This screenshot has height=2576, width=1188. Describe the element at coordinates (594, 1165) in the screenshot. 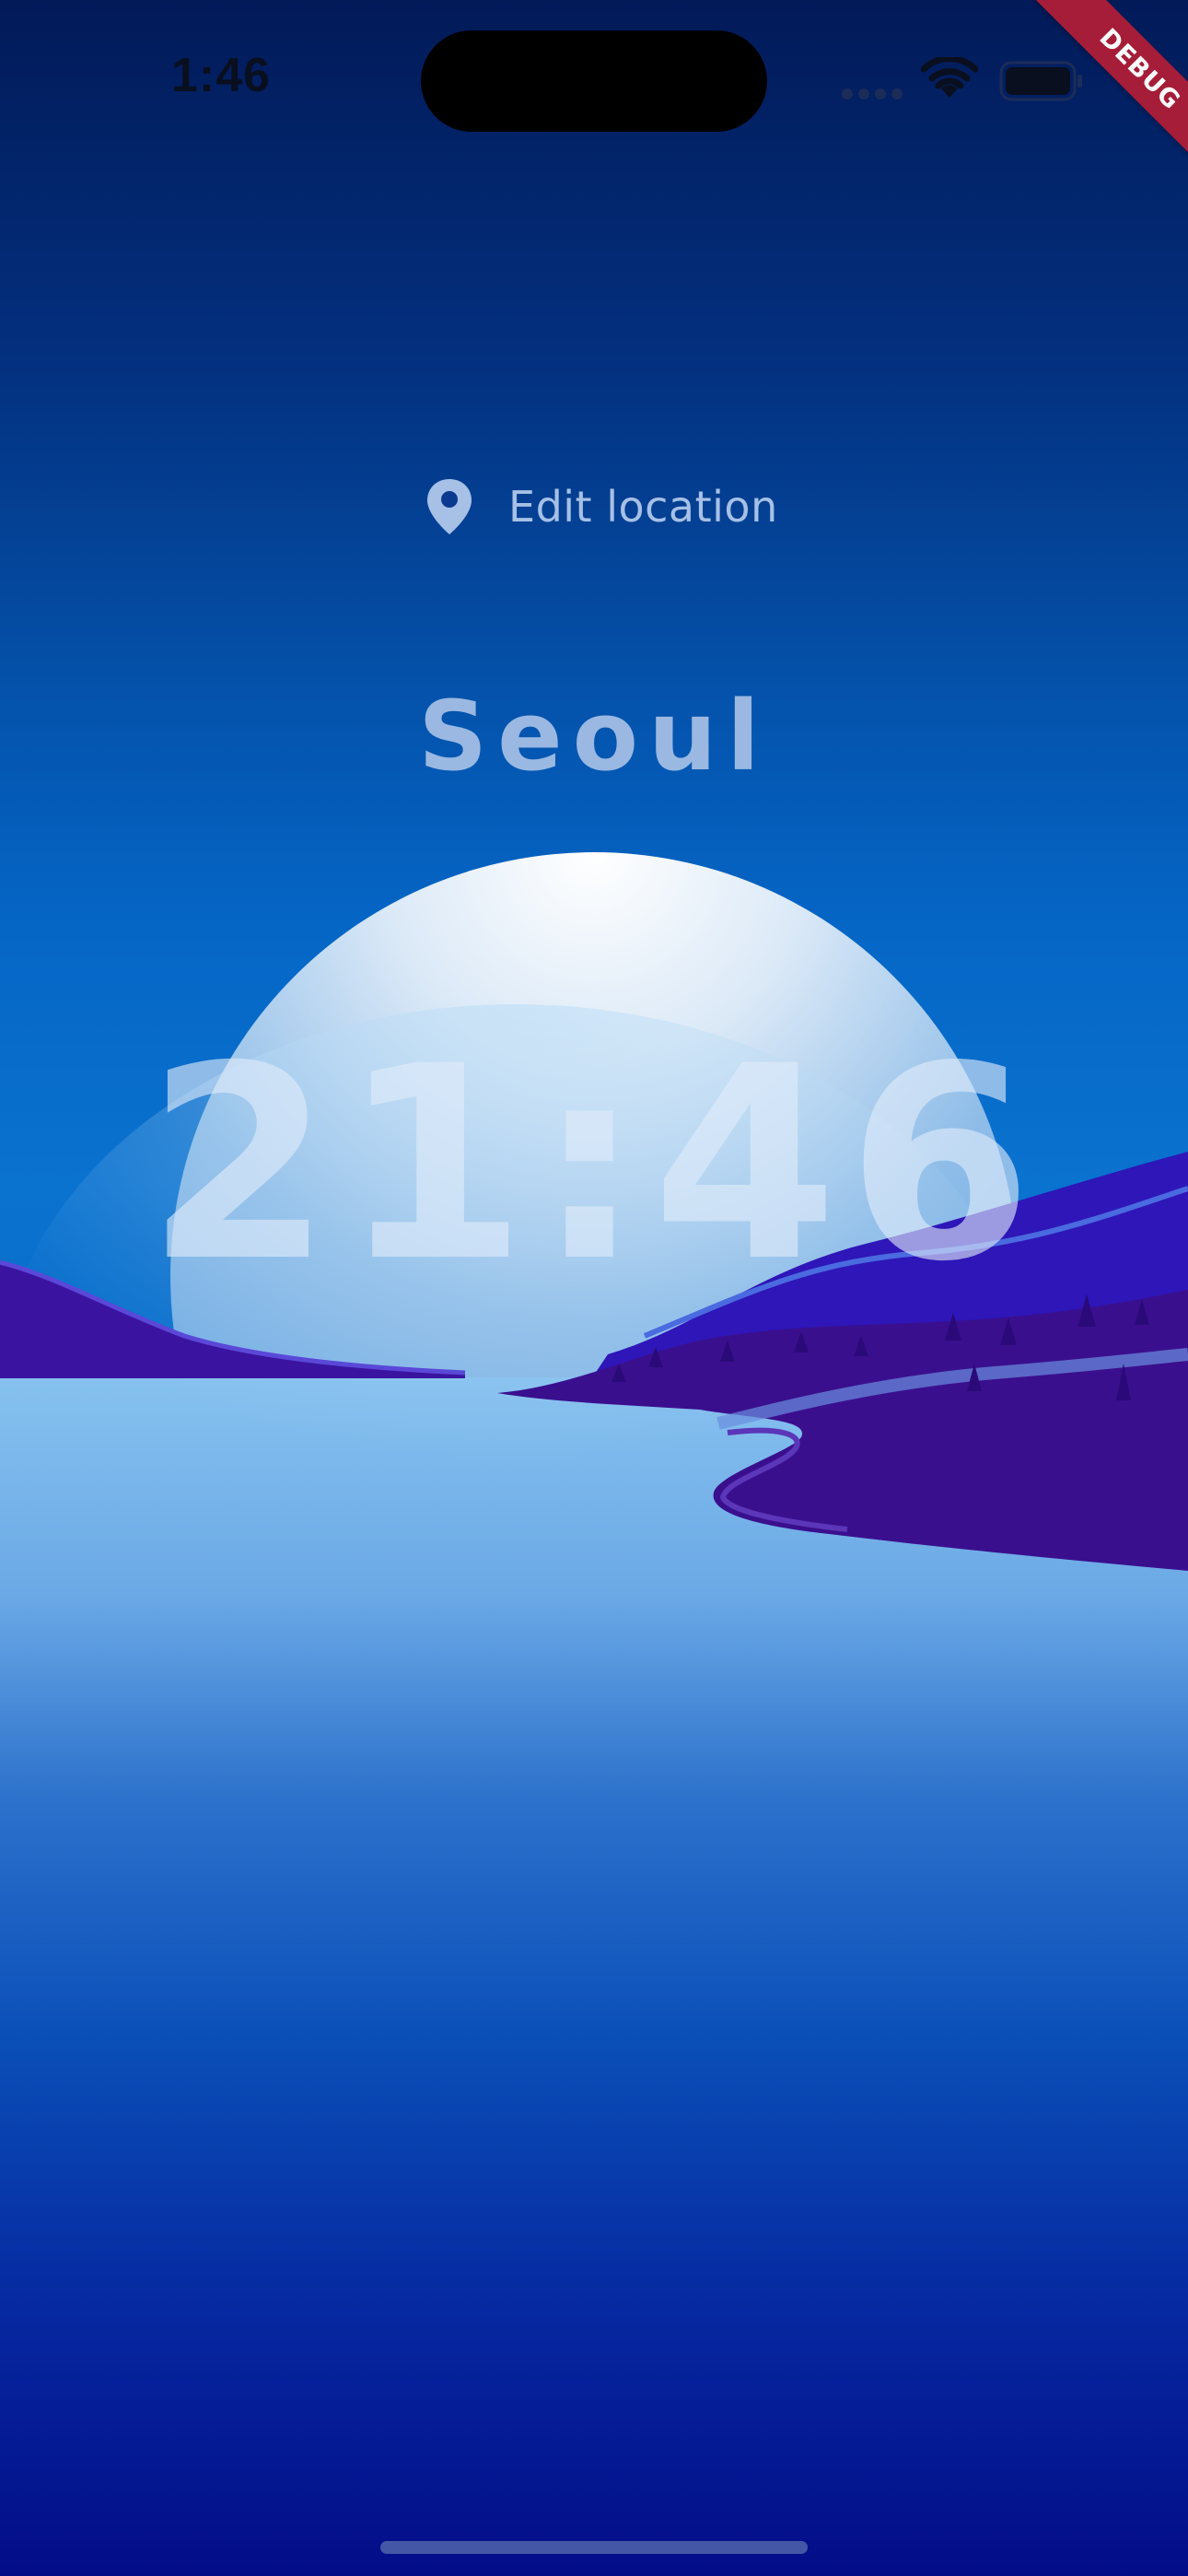

I see `local-time: 21:46` at that location.